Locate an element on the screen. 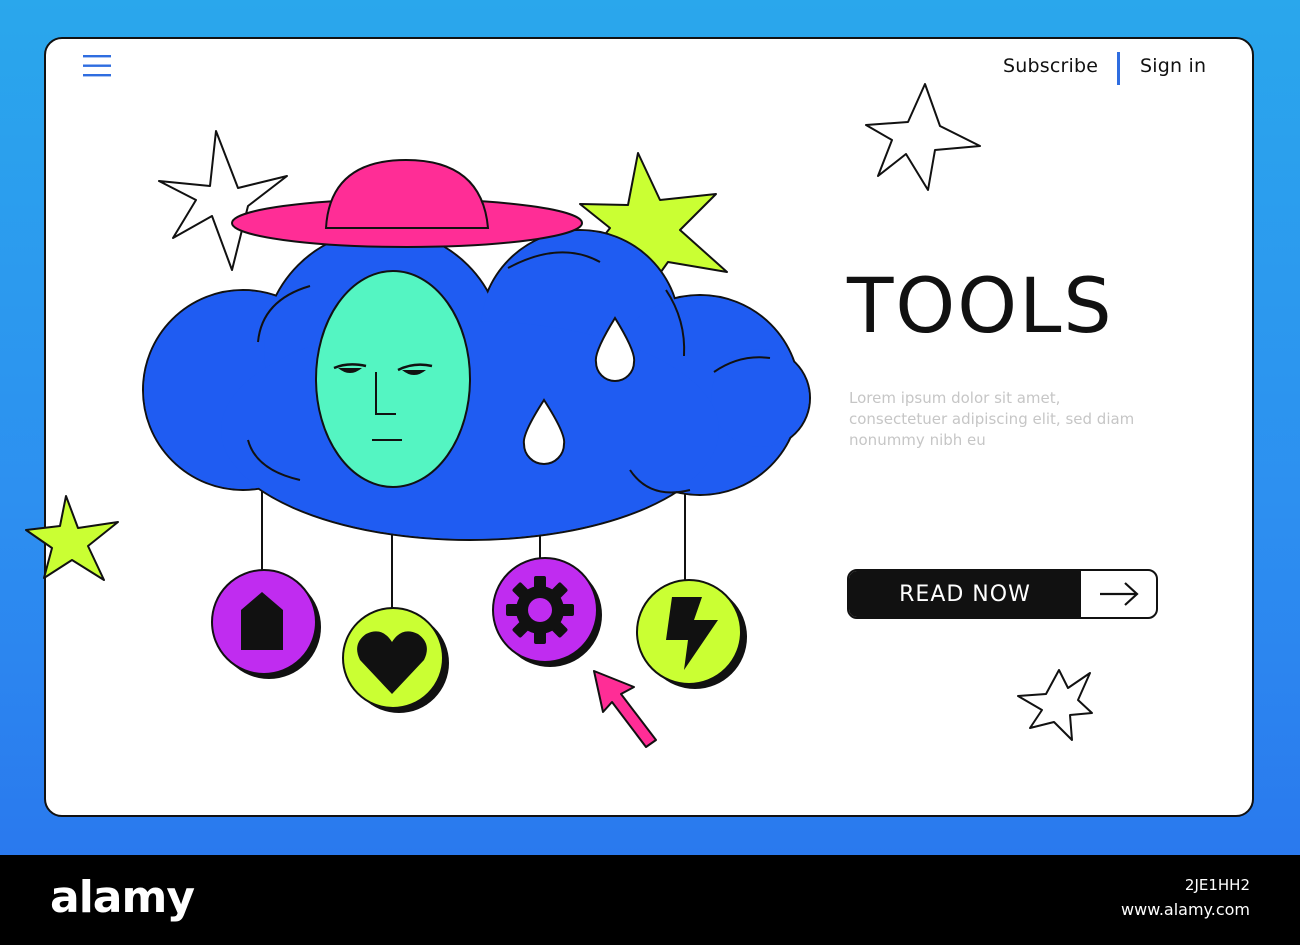 Image resolution: width=1300 pixels, height=945 pixels. gear-charm is located at coordinates (547, 612).